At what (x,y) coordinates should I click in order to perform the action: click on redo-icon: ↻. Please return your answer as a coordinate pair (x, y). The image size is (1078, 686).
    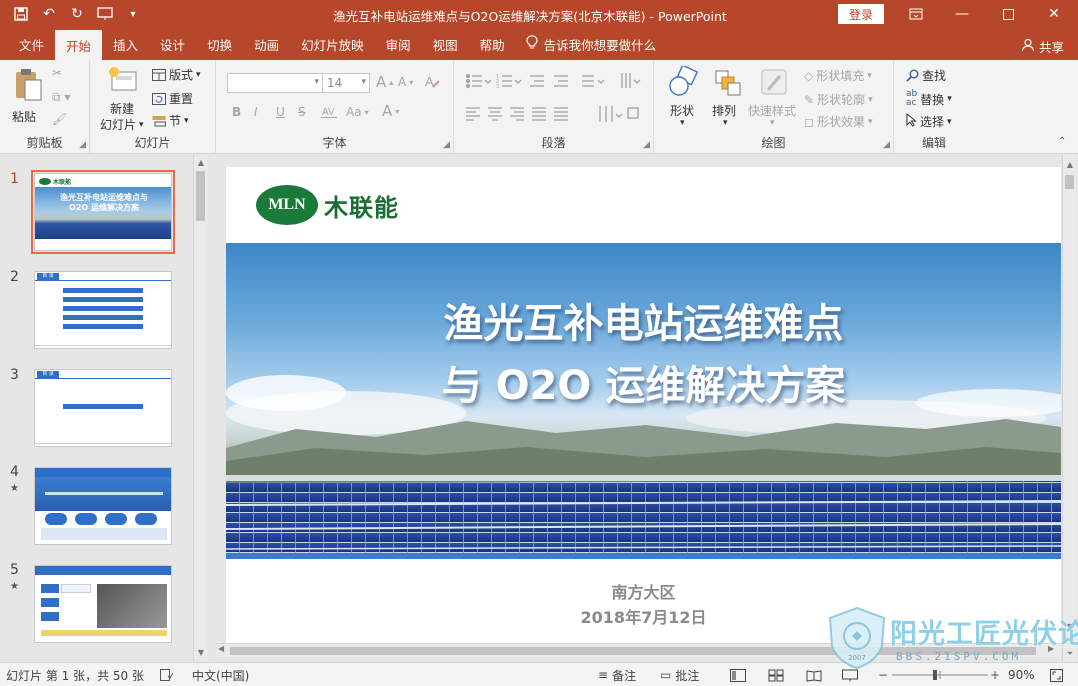
    Looking at the image, I should click on (77, 14).